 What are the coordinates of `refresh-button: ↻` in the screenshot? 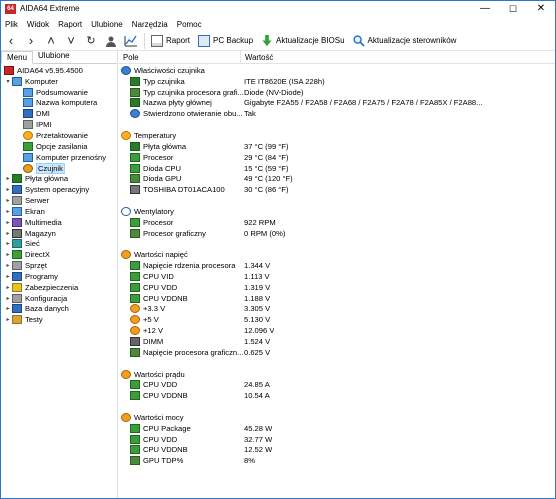 It's located at (91, 41).